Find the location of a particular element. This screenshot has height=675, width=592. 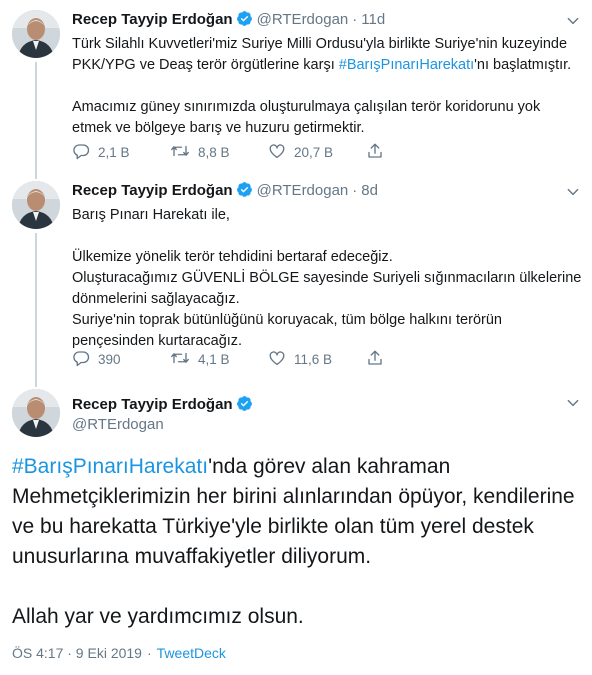

reply-button: 2,1 B is located at coordinates (121, 152).